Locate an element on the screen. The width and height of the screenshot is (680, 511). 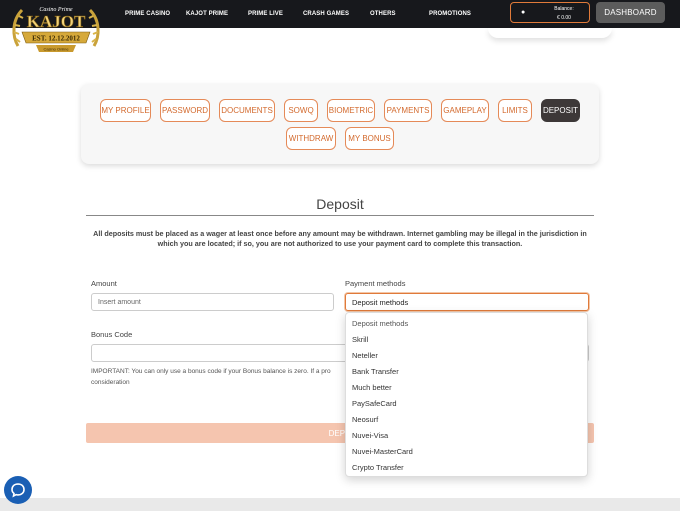
profile-tabs-card is located at coordinates (340, 124).